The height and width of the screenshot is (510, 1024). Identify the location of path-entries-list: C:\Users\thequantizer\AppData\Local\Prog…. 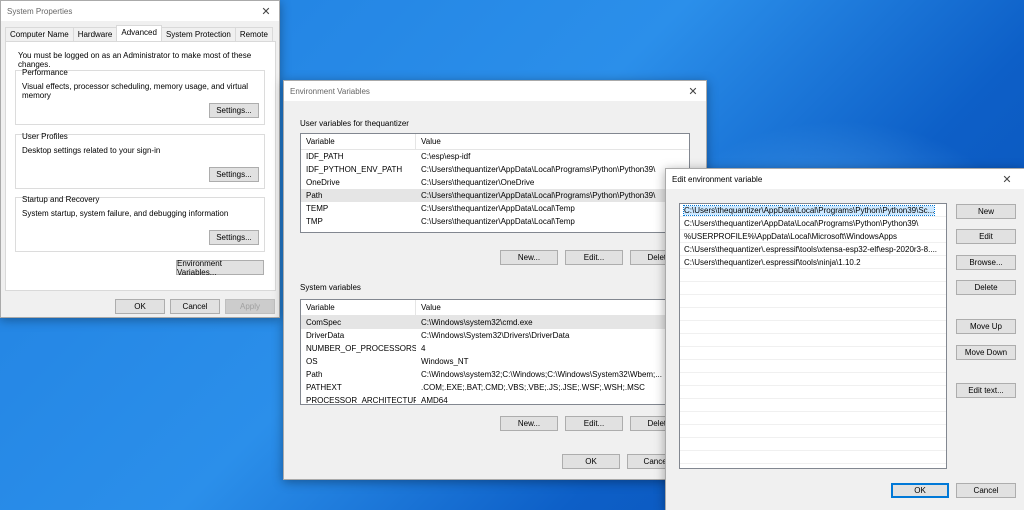
(813, 336).